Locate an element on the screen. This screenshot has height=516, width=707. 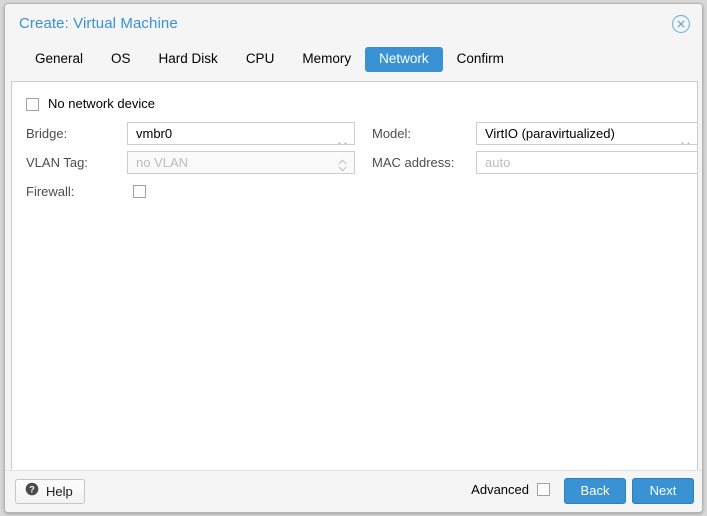
no-network-device-checkbox is located at coordinates (32, 104).